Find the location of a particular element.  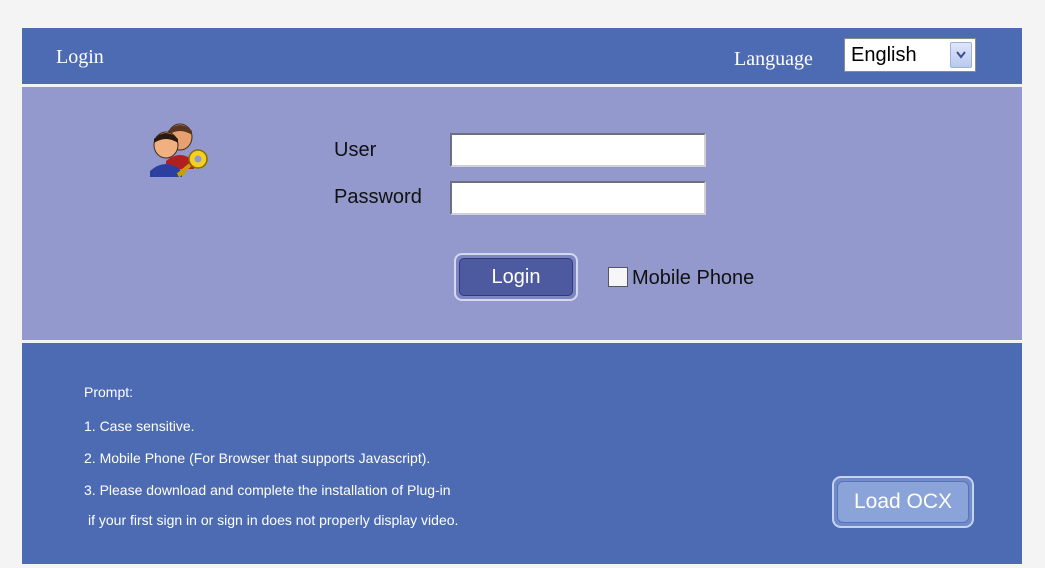

mobile-phone-checkbox is located at coordinates (618, 277).